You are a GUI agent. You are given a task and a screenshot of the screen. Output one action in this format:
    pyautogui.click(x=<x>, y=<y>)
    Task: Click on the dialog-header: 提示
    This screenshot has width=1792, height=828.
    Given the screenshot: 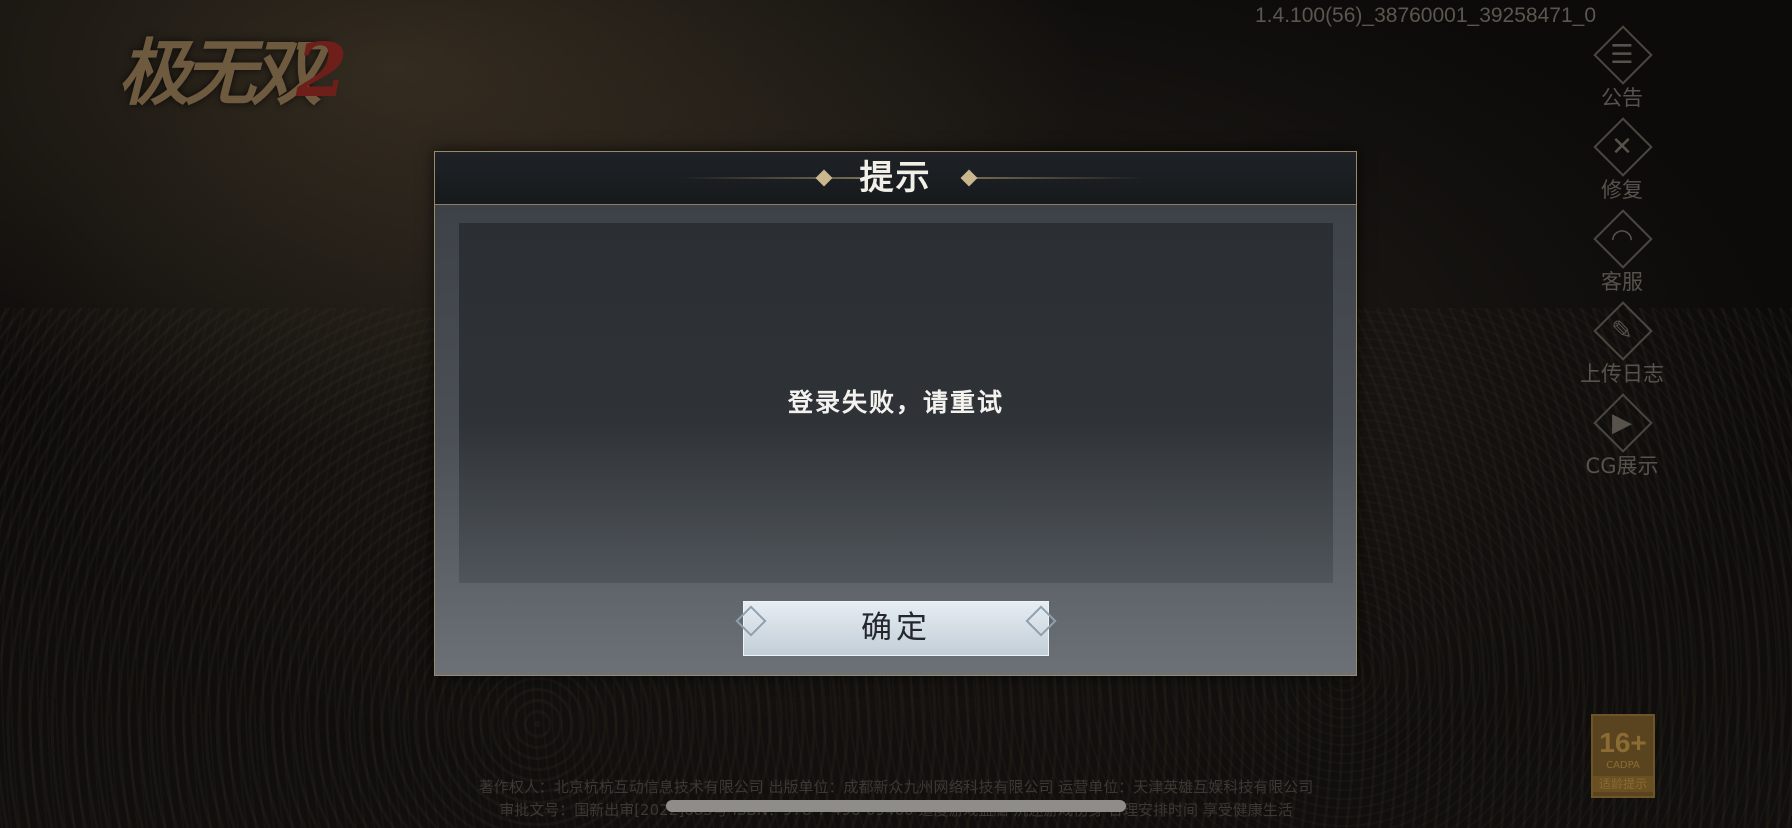 What is the action you would take?
    pyautogui.click(x=895, y=178)
    